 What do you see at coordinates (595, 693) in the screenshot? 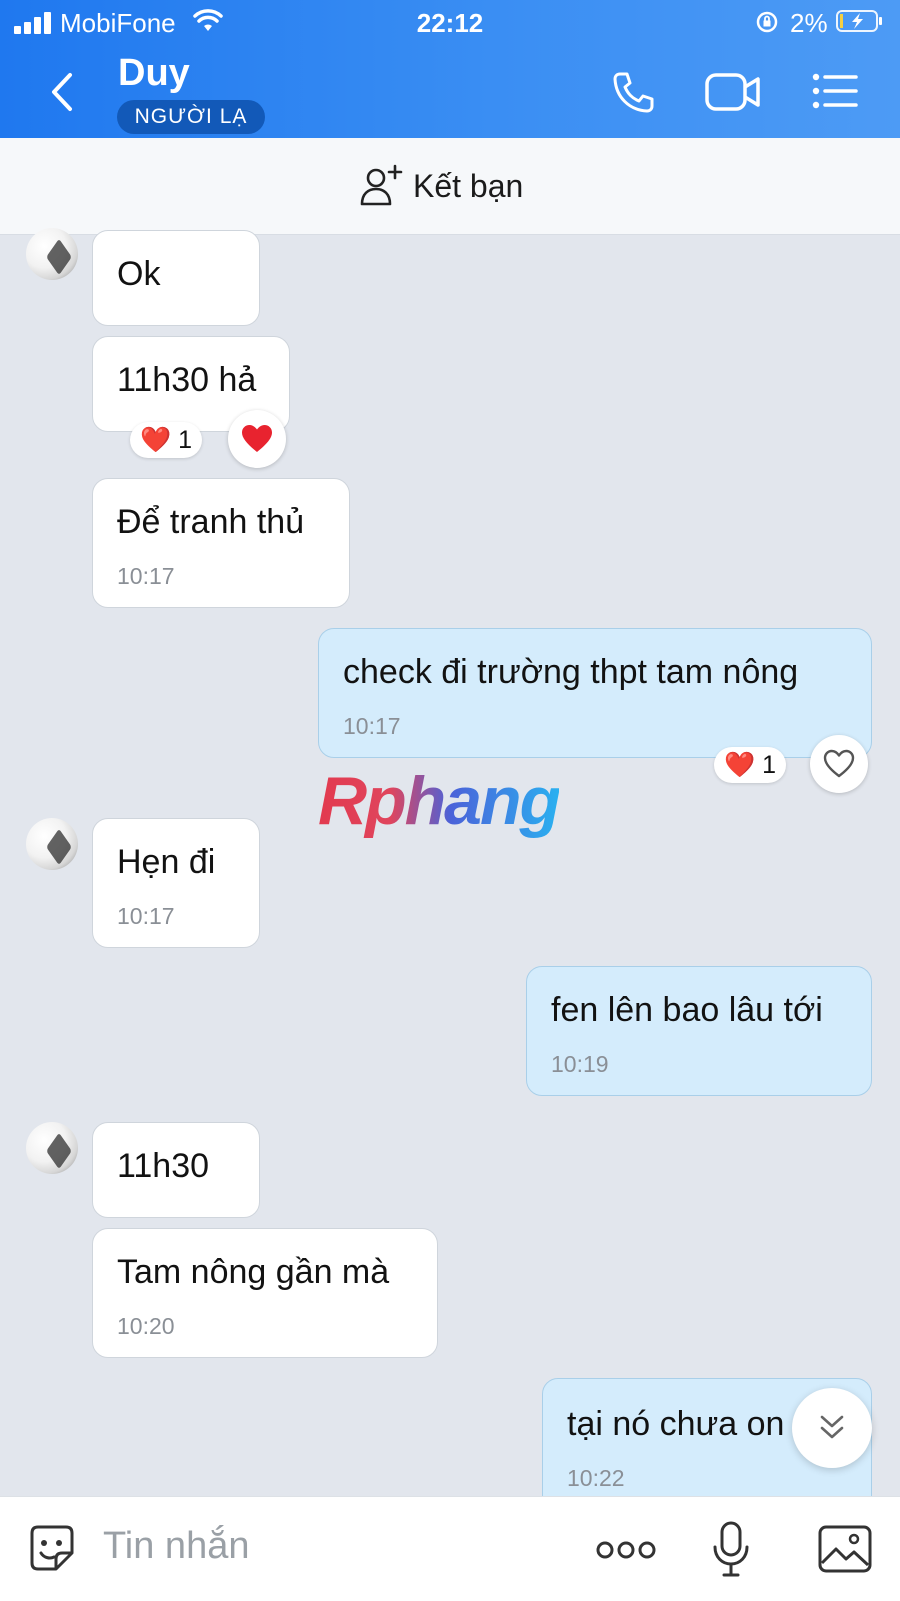
I see `message-bubble-outgoing: check đi trường thpt tam nông 10:17` at bounding box center [595, 693].